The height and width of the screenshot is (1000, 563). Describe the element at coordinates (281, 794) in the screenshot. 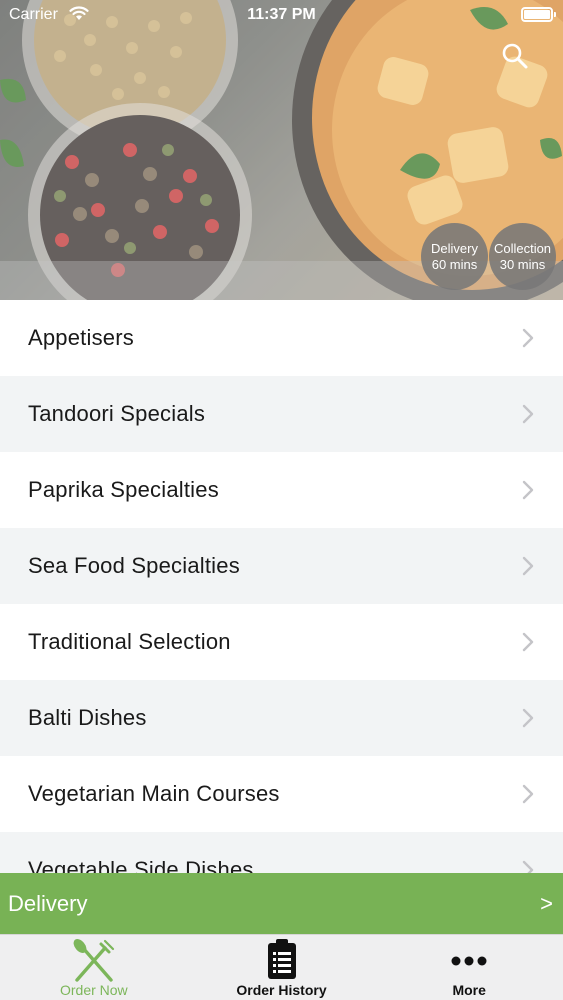

I see `menu-category-vegetarian-main-courses: Vegetarian Main Courses` at that location.